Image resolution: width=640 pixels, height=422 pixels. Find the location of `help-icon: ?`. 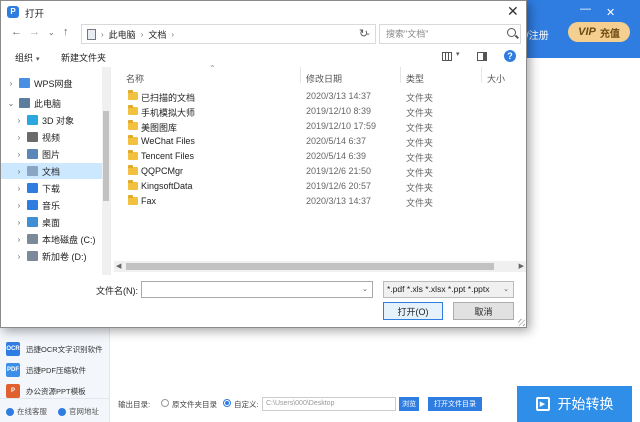

help-icon: ? is located at coordinates (510, 56).